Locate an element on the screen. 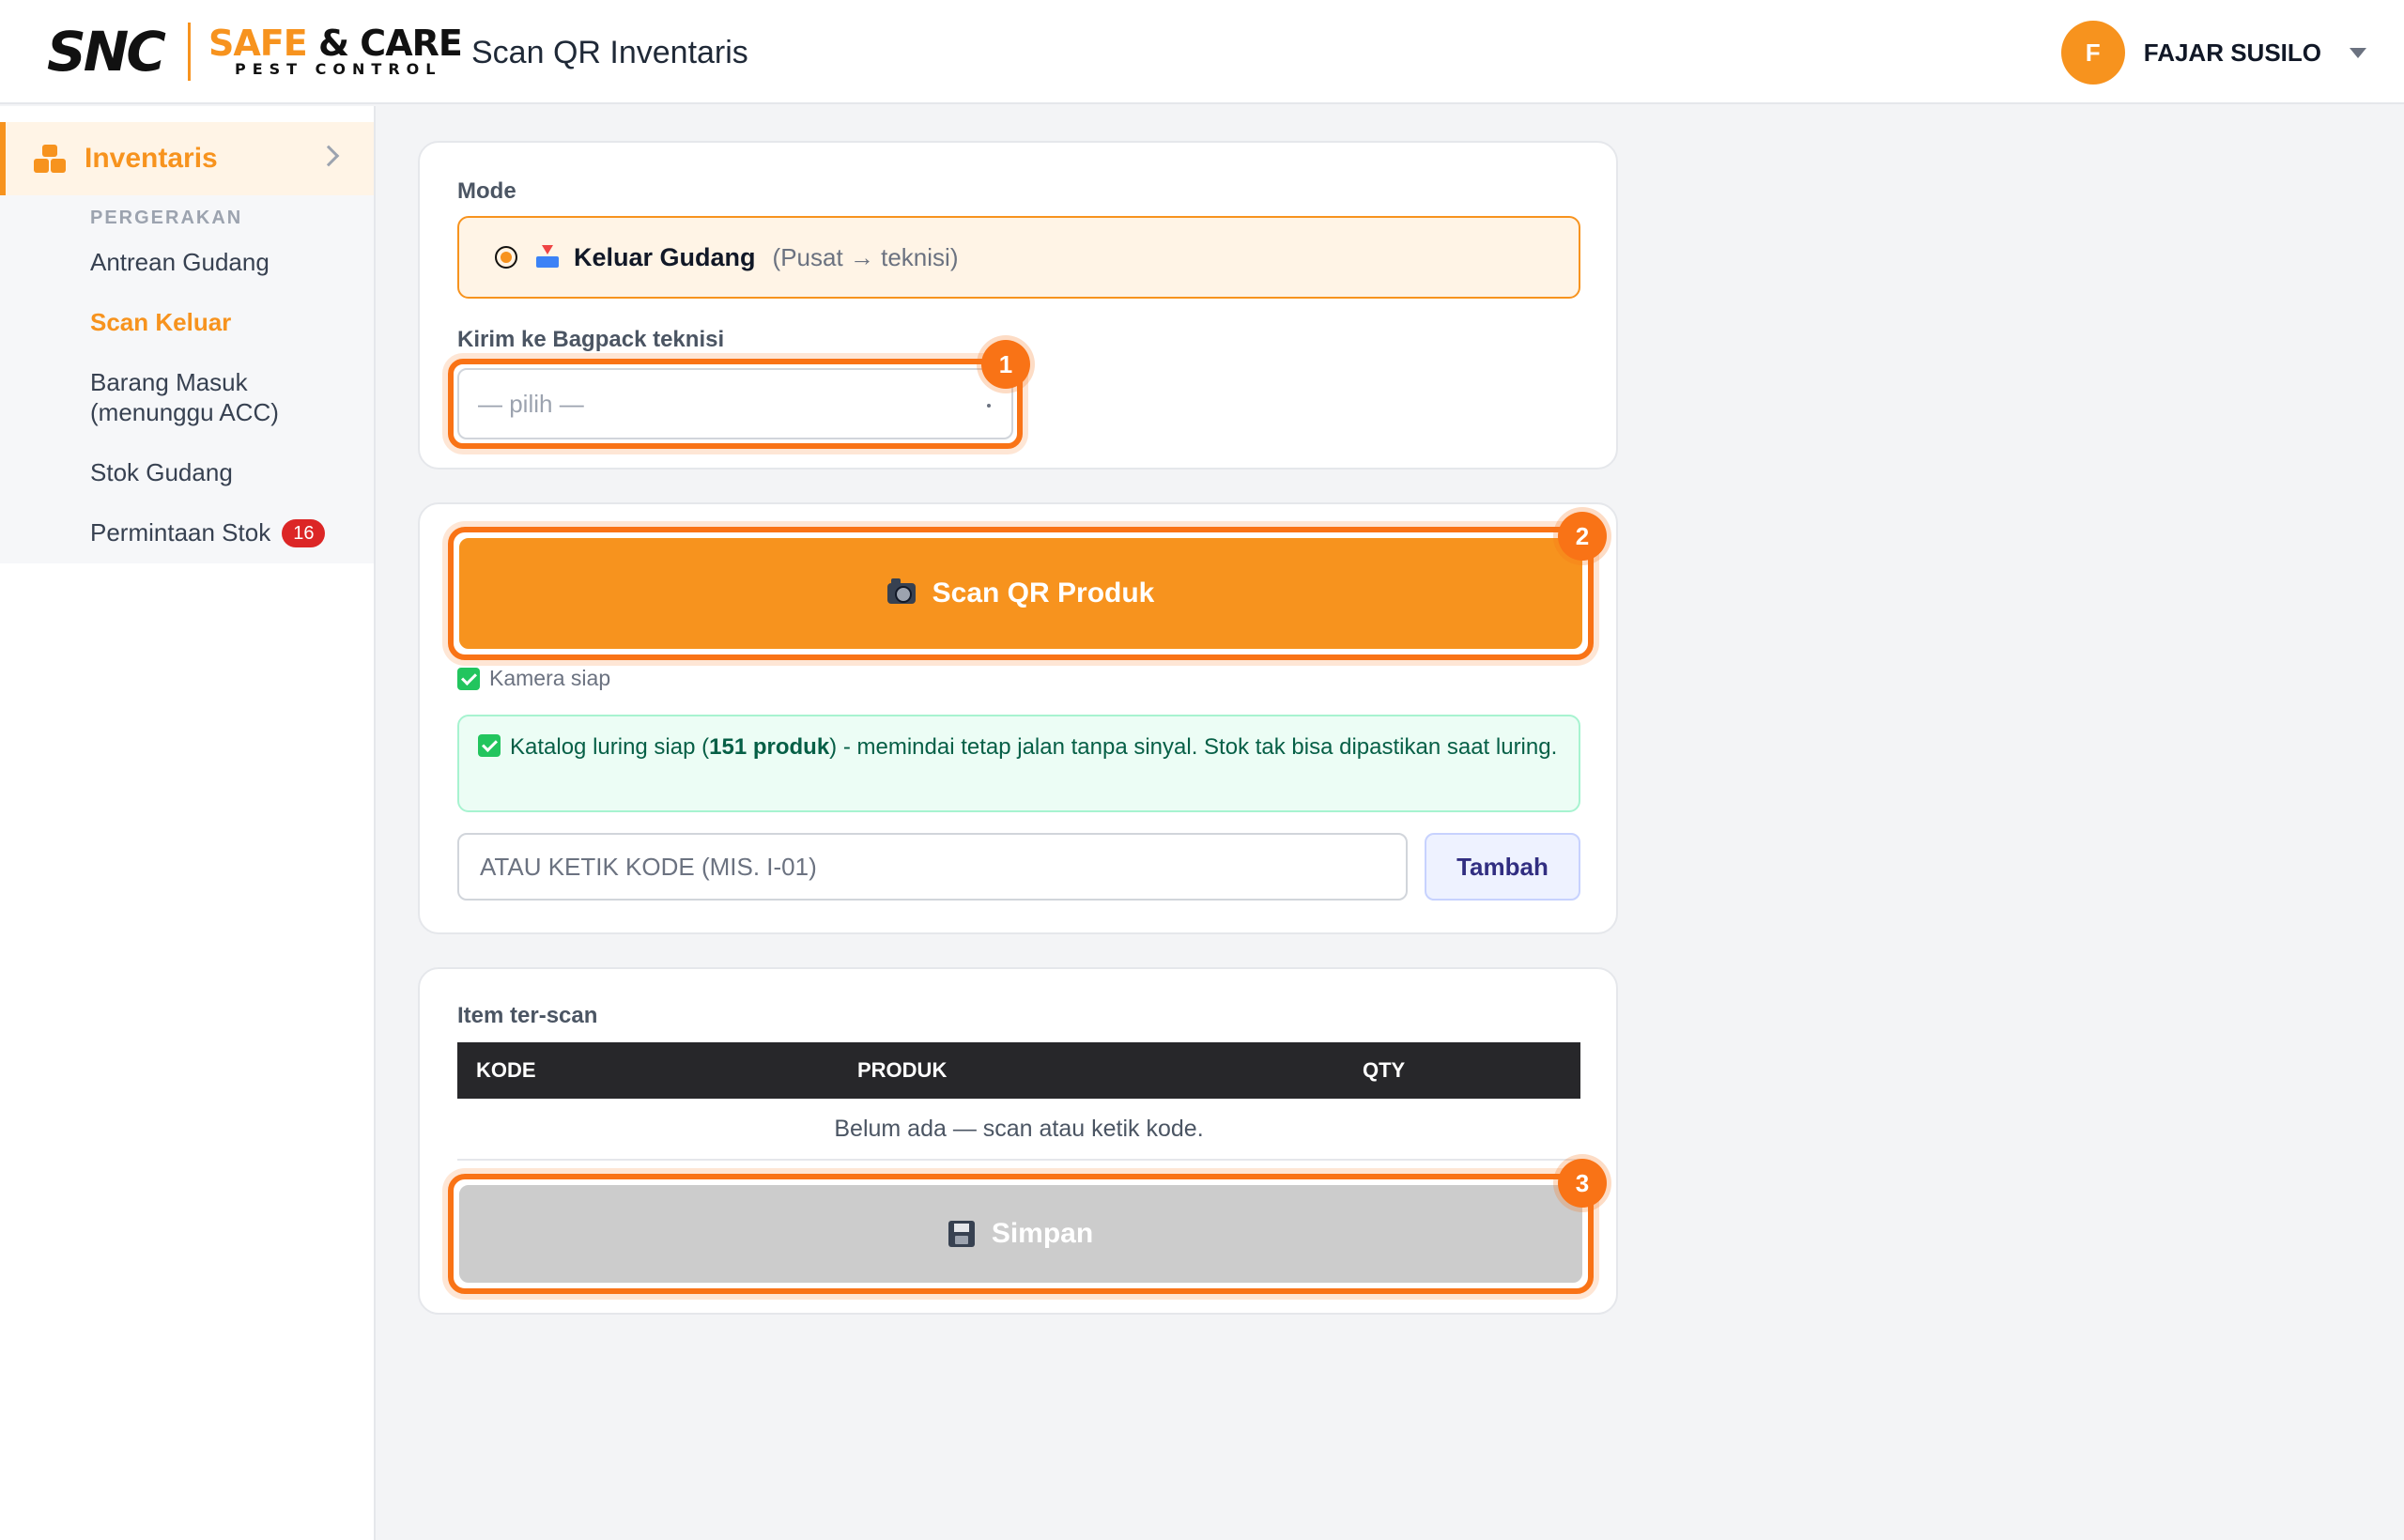 This screenshot has width=2404, height=1540. sidebar-item-label: Permintaan Stok is located at coordinates (180, 532).